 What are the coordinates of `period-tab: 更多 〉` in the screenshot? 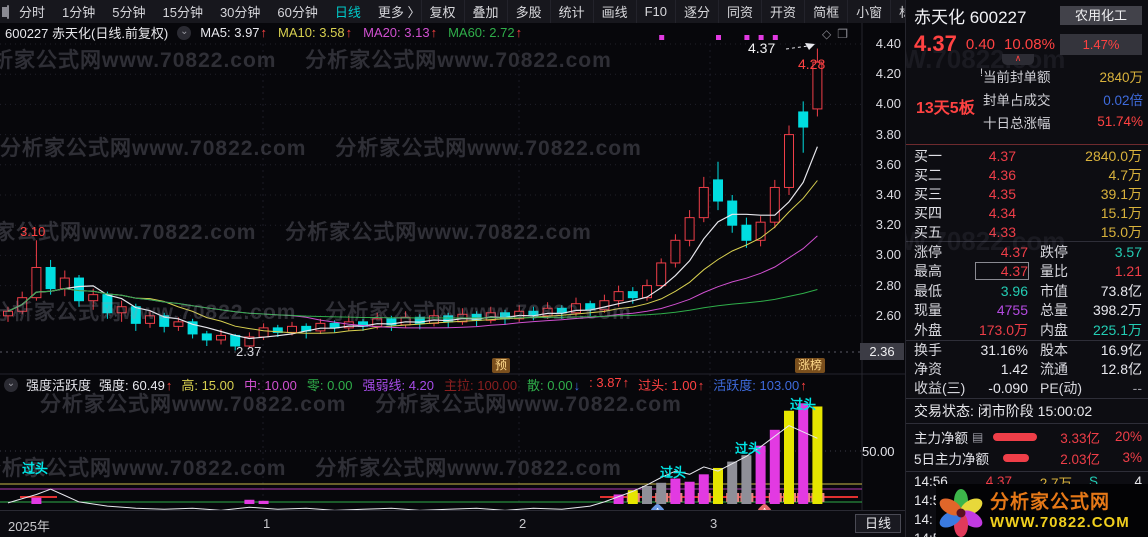 It's located at (399, 11).